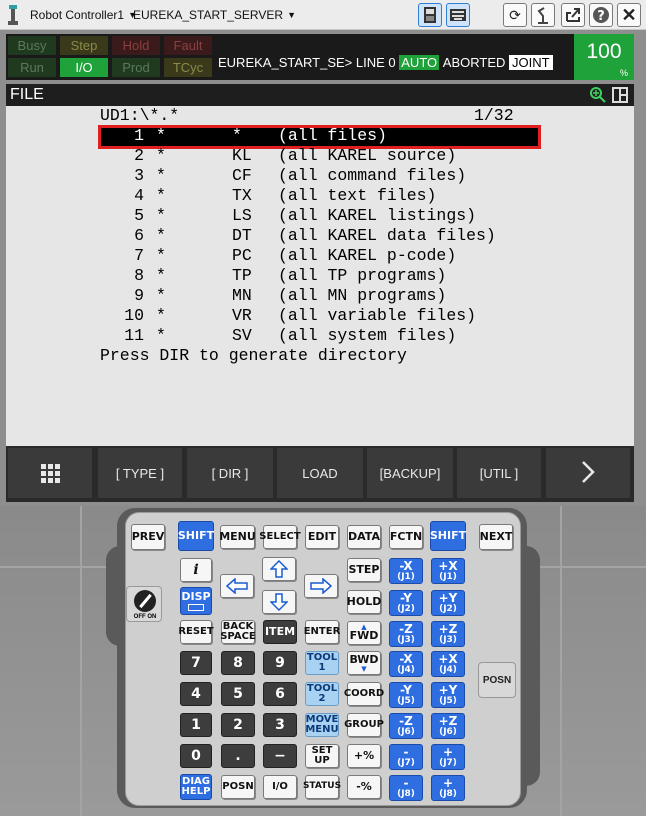  I want to click on f1-type-button: [ TYPE ], so click(140, 473).